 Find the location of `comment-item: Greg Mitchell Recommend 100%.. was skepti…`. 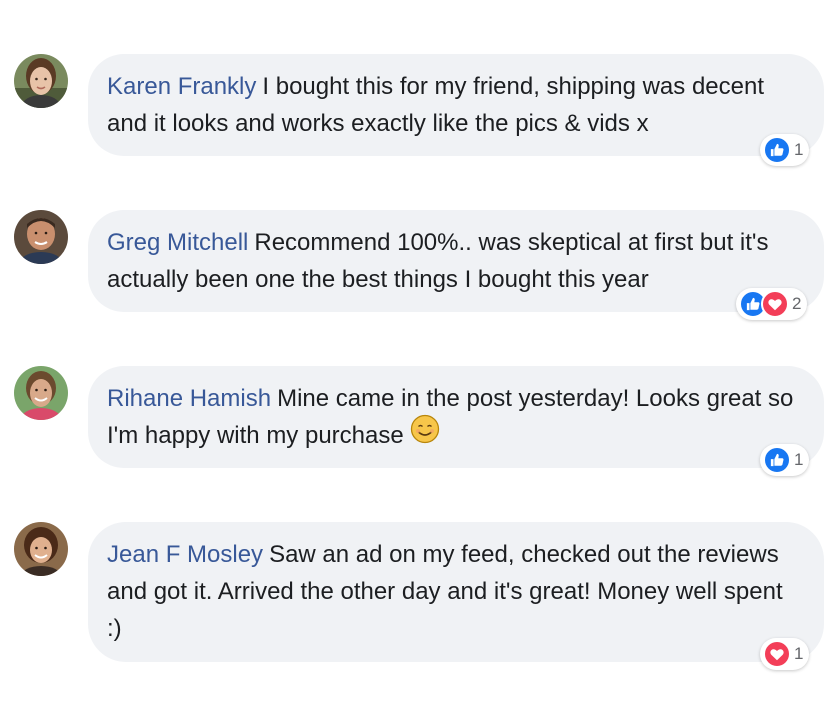

comment-item: Greg Mitchell Recommend 100%.. was skepti… is located at coordinates (419, 265).